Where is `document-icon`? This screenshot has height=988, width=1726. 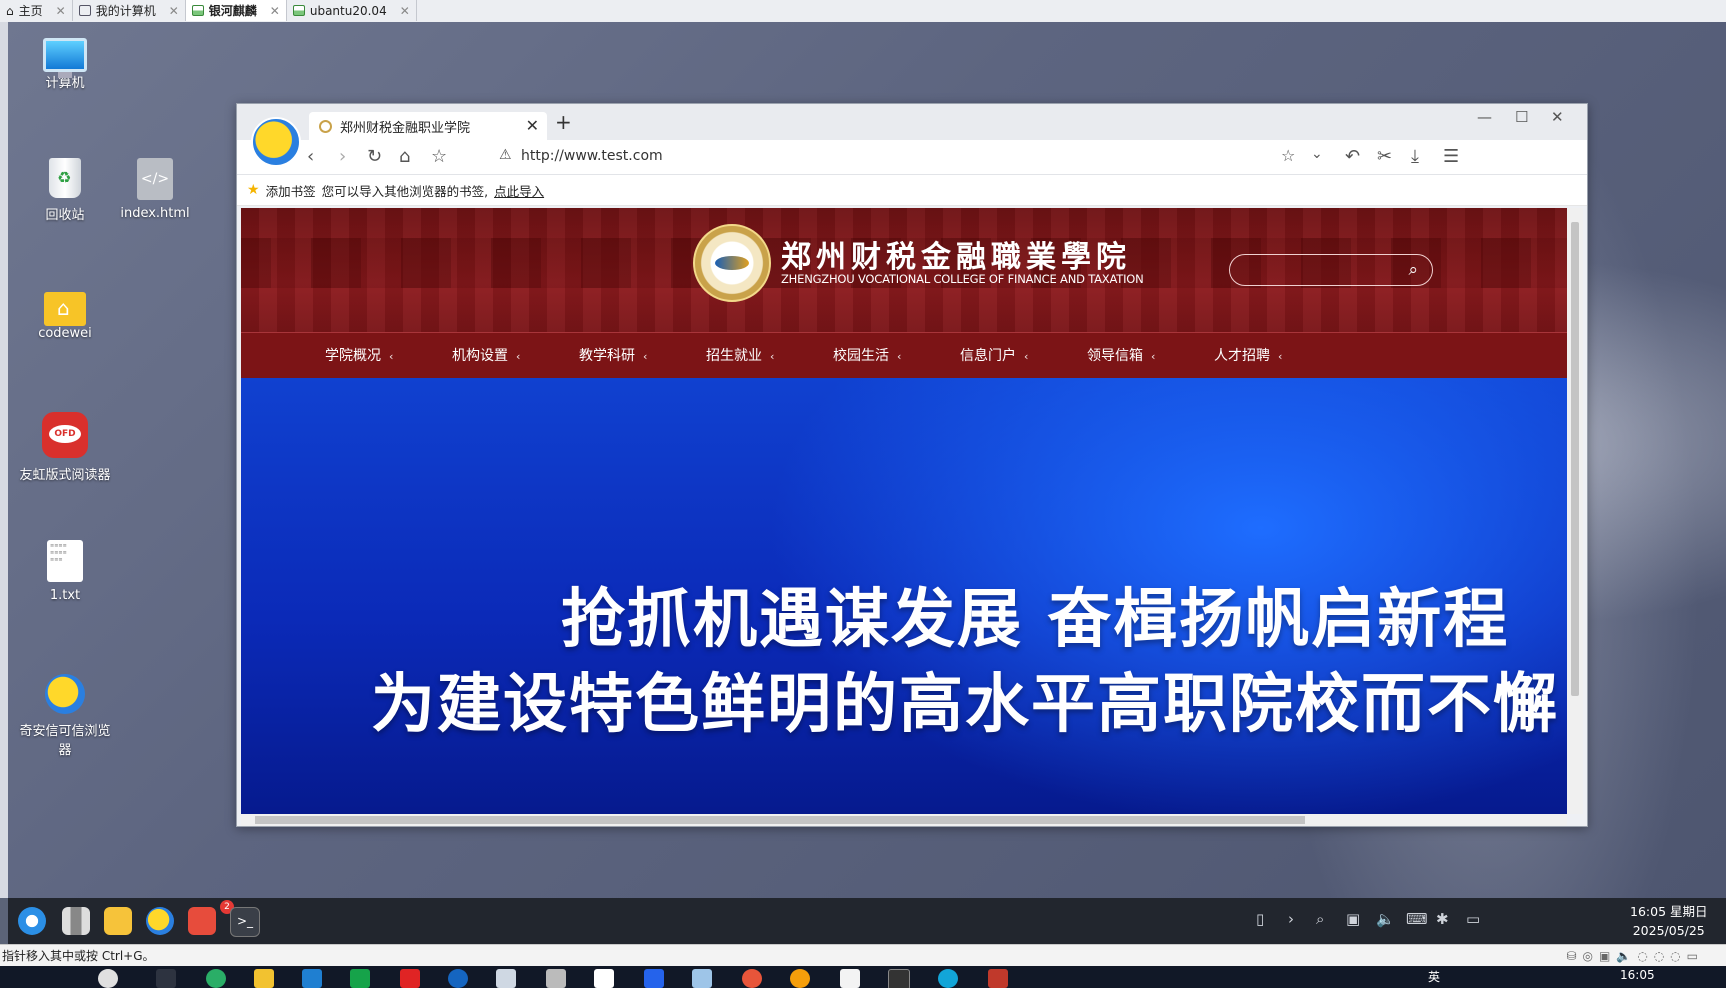
document-icon is located at coordinates (506, 978).